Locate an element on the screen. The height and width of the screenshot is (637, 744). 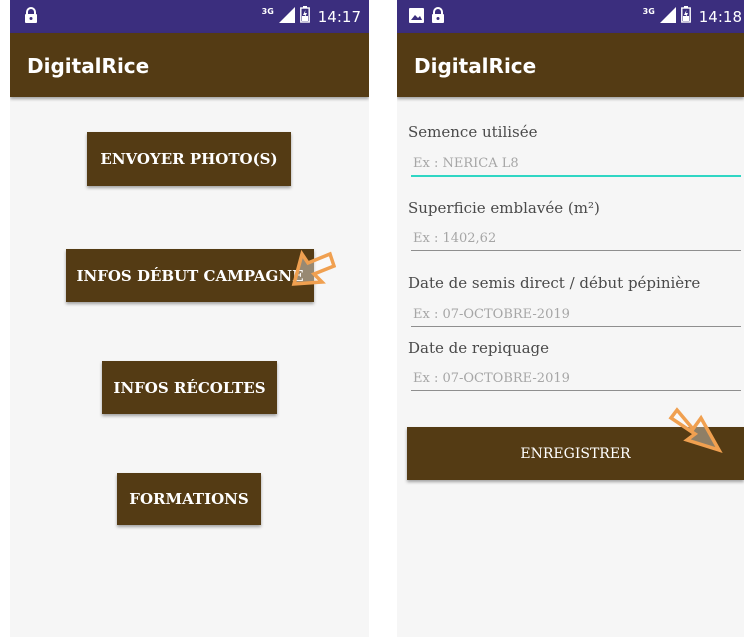
sowing-date-label: Date de semis direct / début pépinière is located at coordinates (554, 283).